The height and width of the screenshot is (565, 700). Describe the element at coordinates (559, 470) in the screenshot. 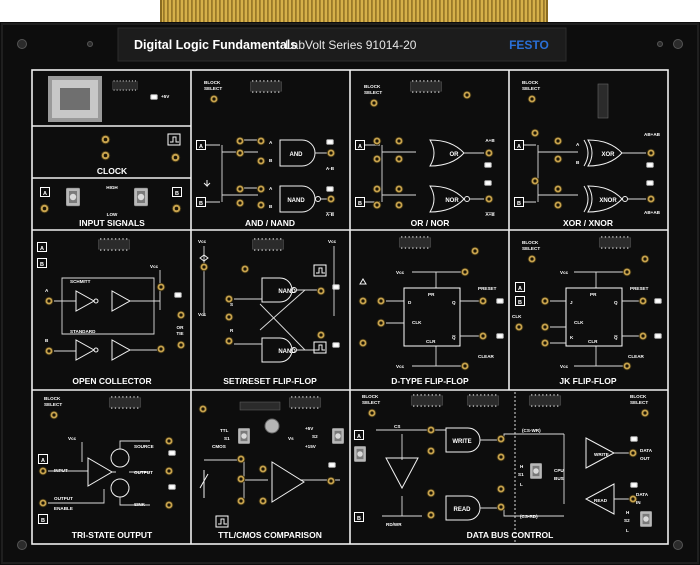

I see `svg-text: CPU` at that location.